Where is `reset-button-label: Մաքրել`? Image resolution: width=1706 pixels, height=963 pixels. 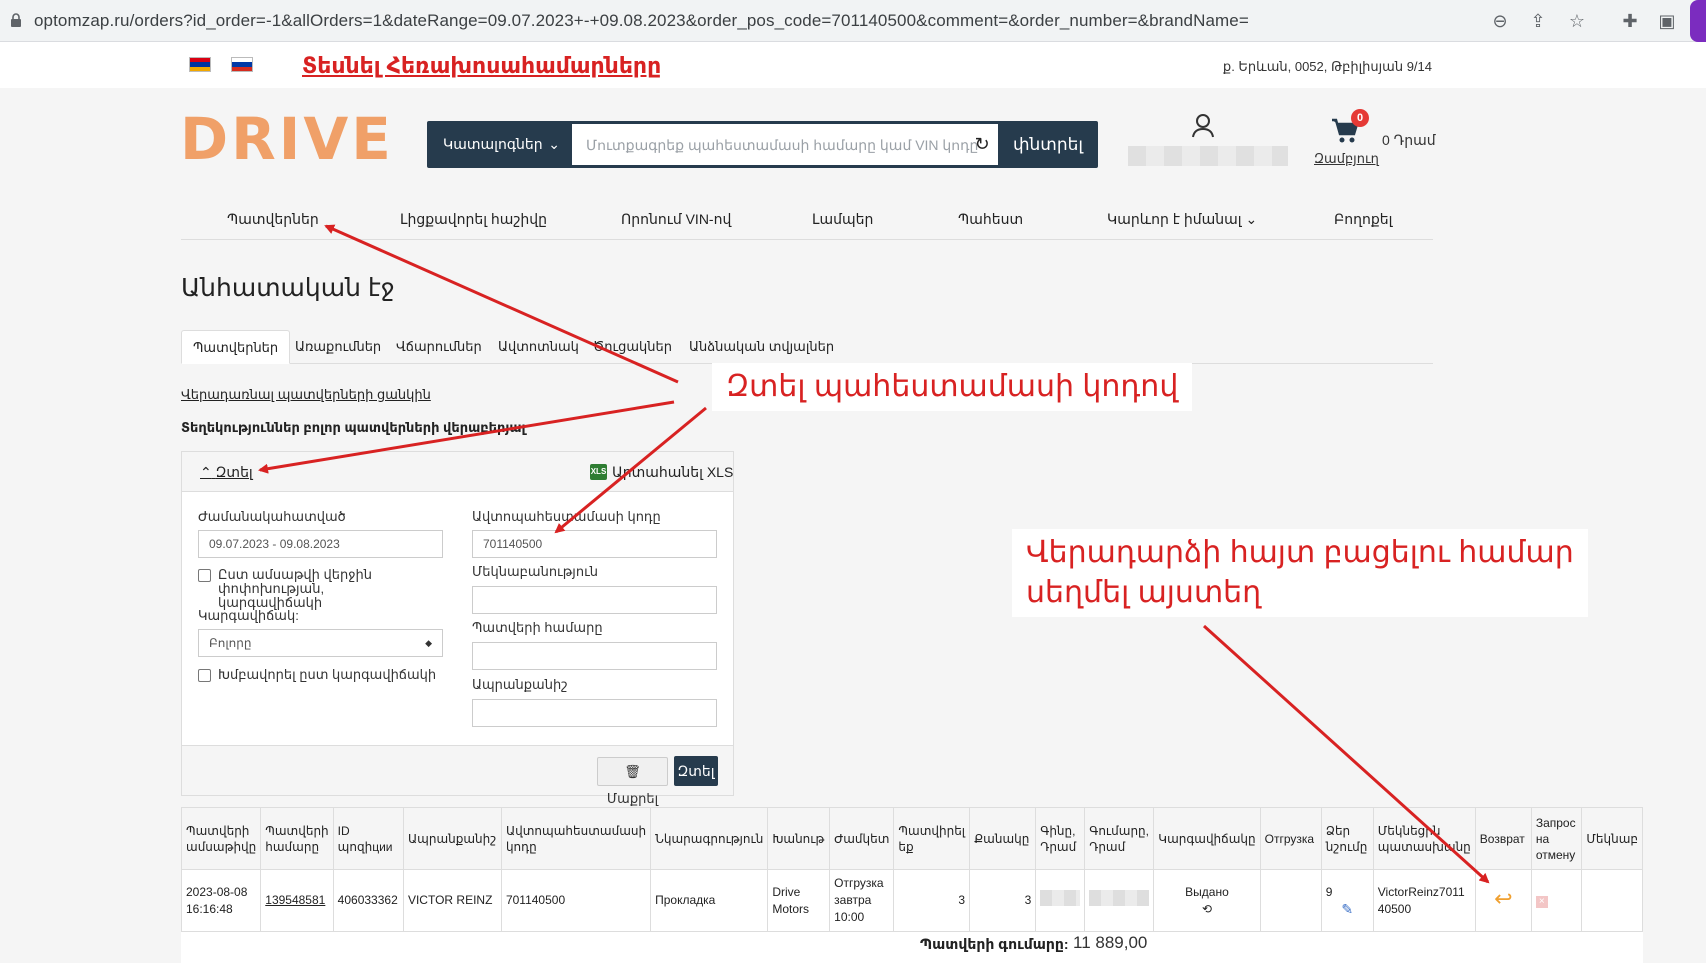
reset-button-label: Մաքրել is located at coordinates (632, 798).